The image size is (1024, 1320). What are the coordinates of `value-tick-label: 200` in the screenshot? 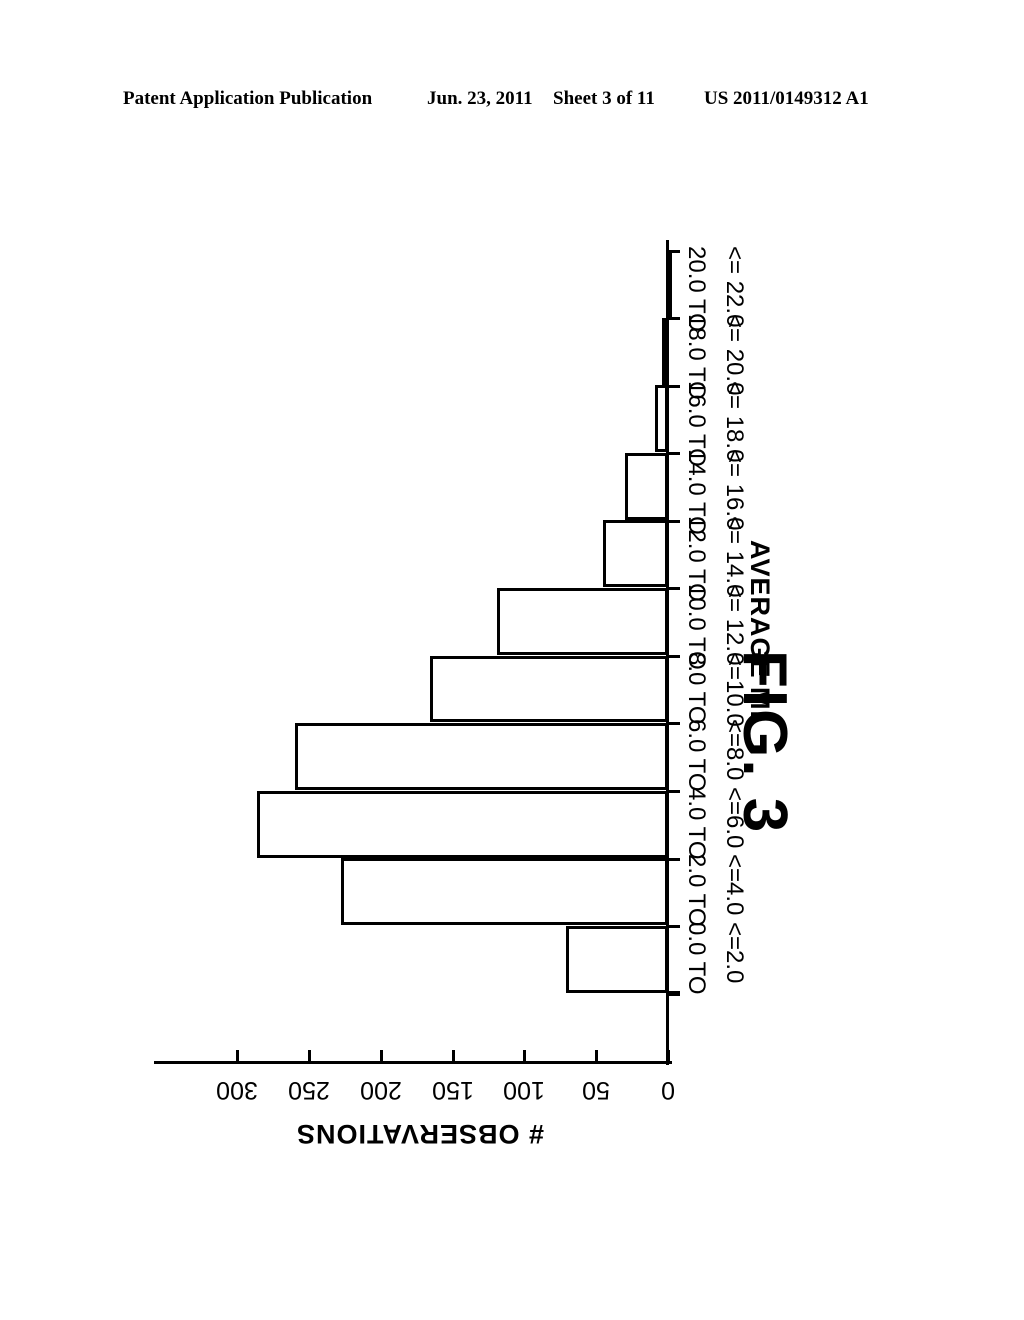 It's located at (380, 1090).